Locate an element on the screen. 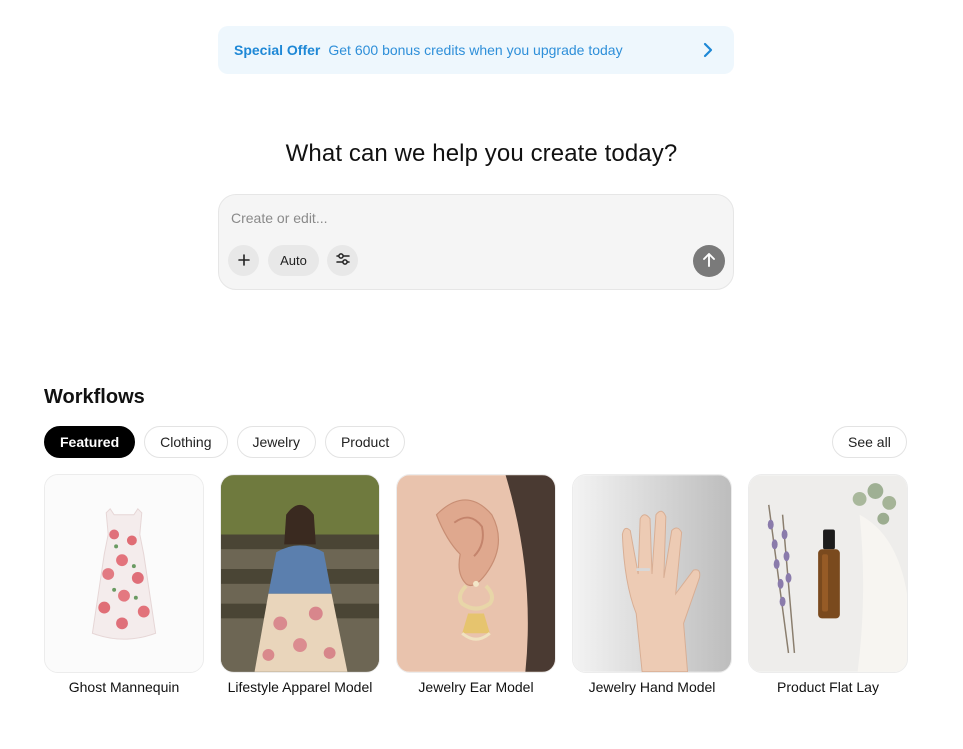 This screenshot has height=749, width=963. auto-mode-button: Auto is located at coordinates (293, 260).